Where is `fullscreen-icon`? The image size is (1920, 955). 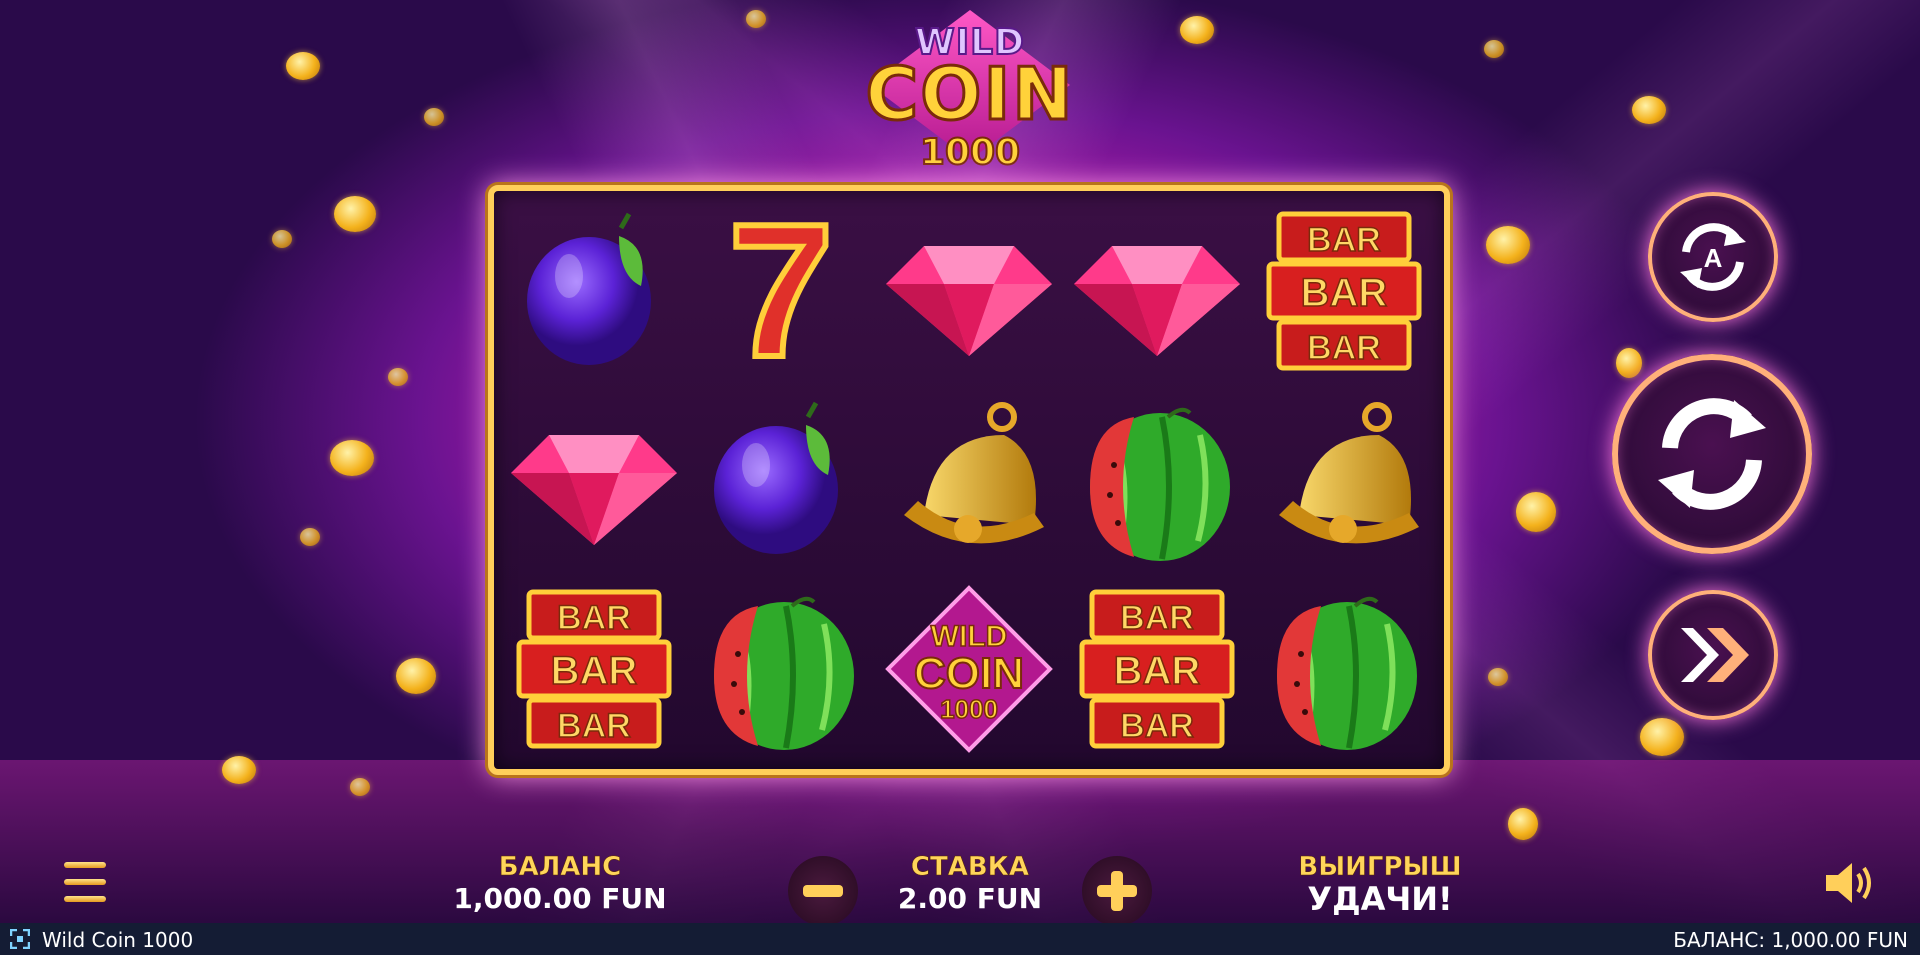 fullscreen-icon is located at coordinates (20, 939).